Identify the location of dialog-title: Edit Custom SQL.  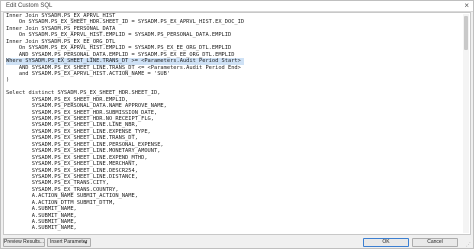
(29, 6).